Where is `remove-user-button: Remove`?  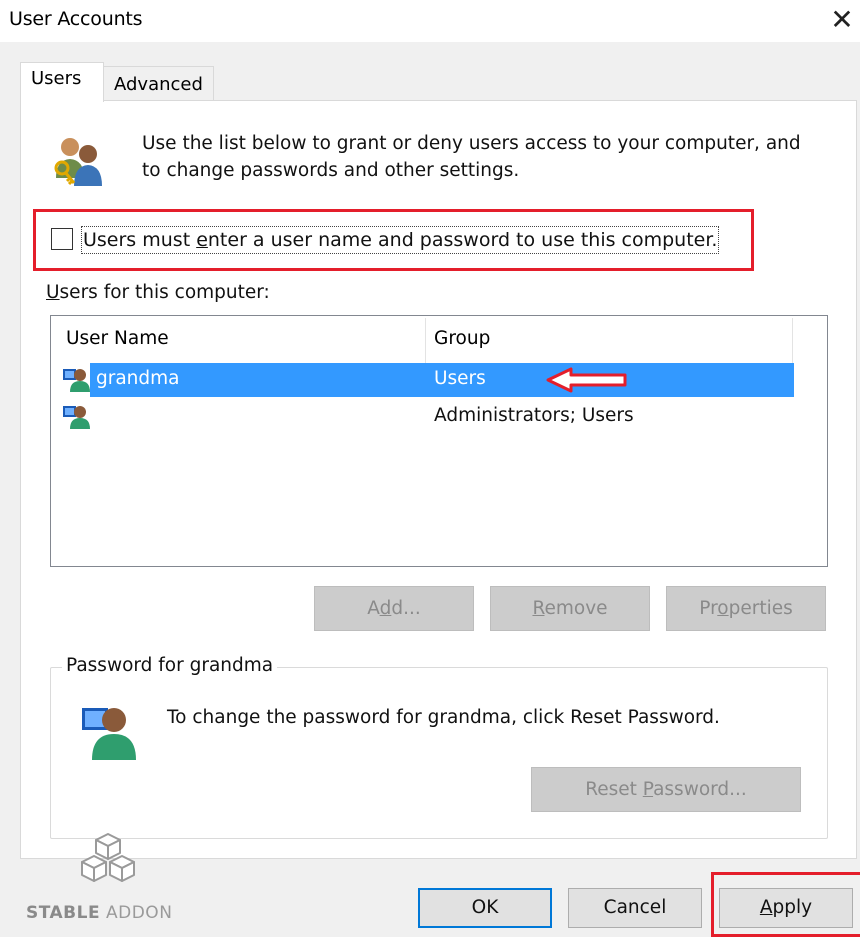
remove-user-button: Remove is located at coordinates (570, 608).